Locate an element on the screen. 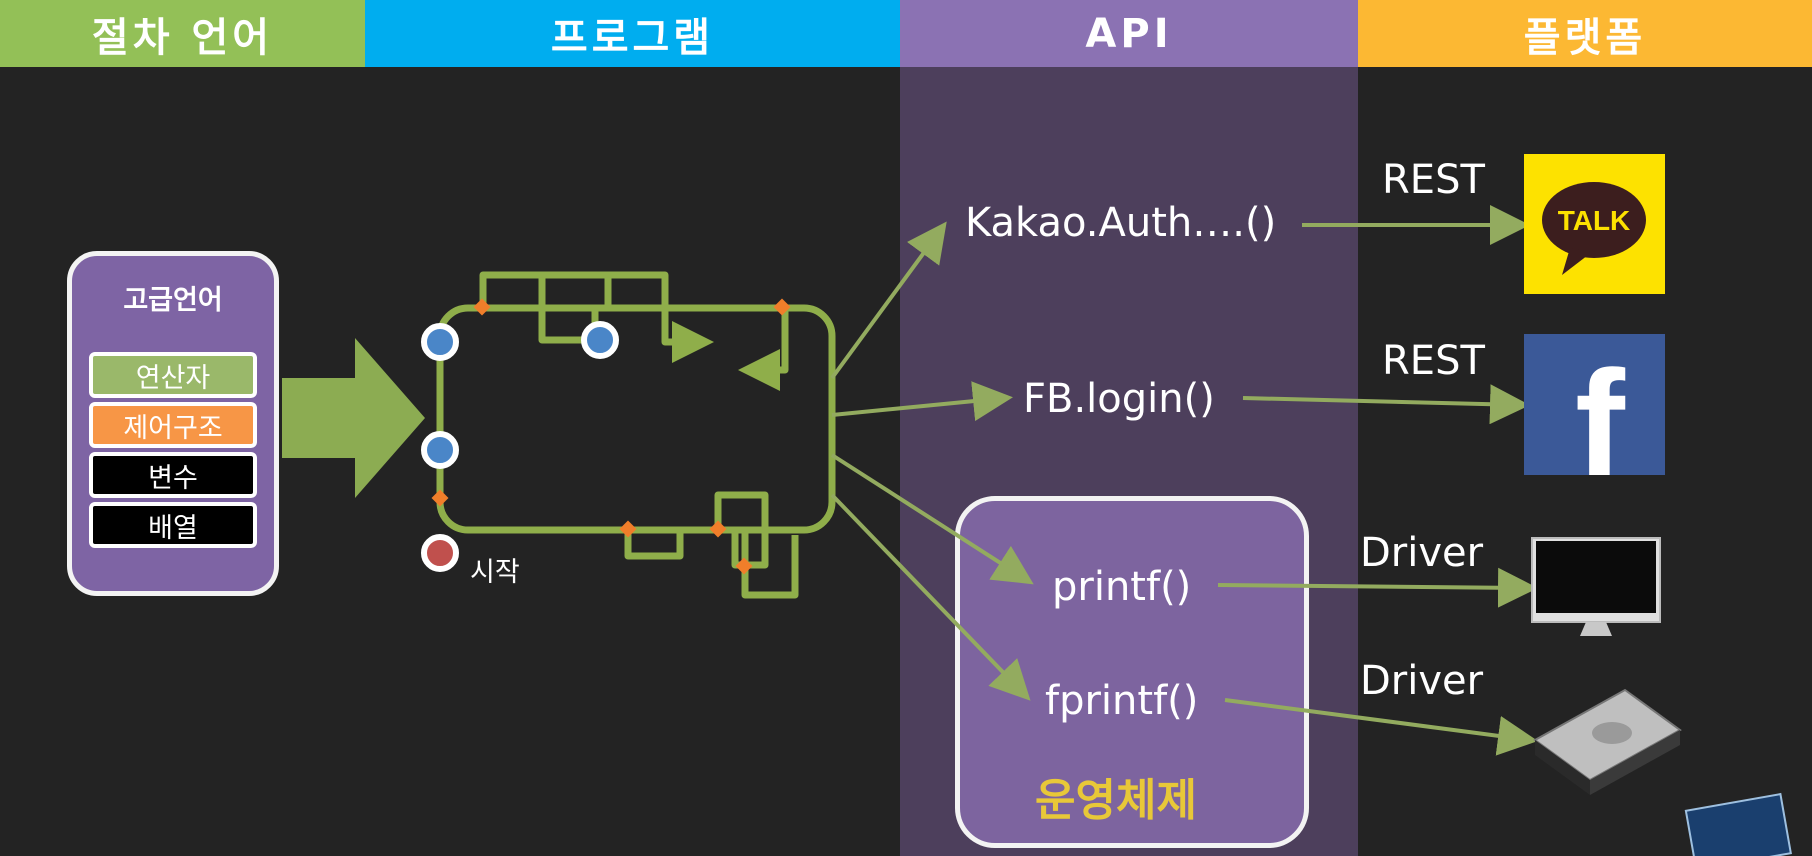 The height and width of the screenshot is (856, 1812). monitor-icon is located at coordinates (1596, 586).